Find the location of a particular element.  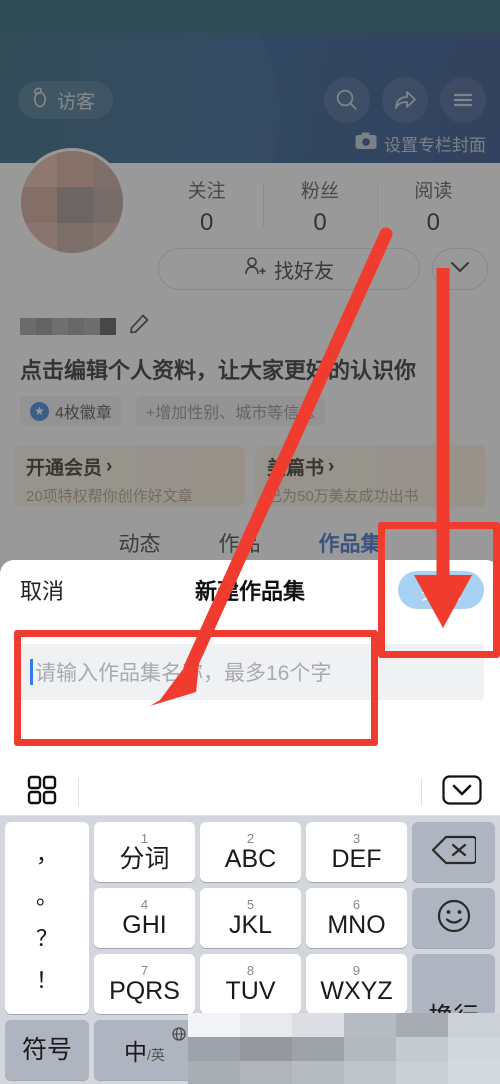

redaction-mosaic is located at coordinates (344, 1048).